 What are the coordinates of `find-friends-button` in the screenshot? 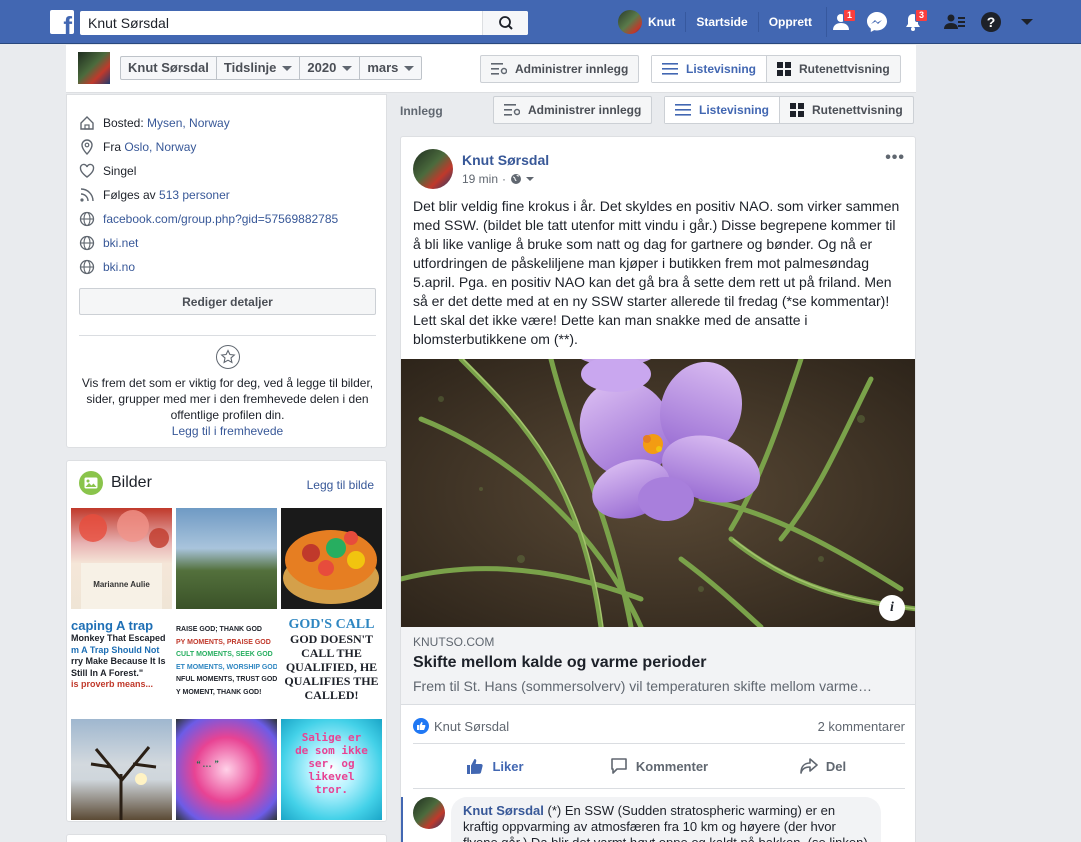 It's located at (955, 22).